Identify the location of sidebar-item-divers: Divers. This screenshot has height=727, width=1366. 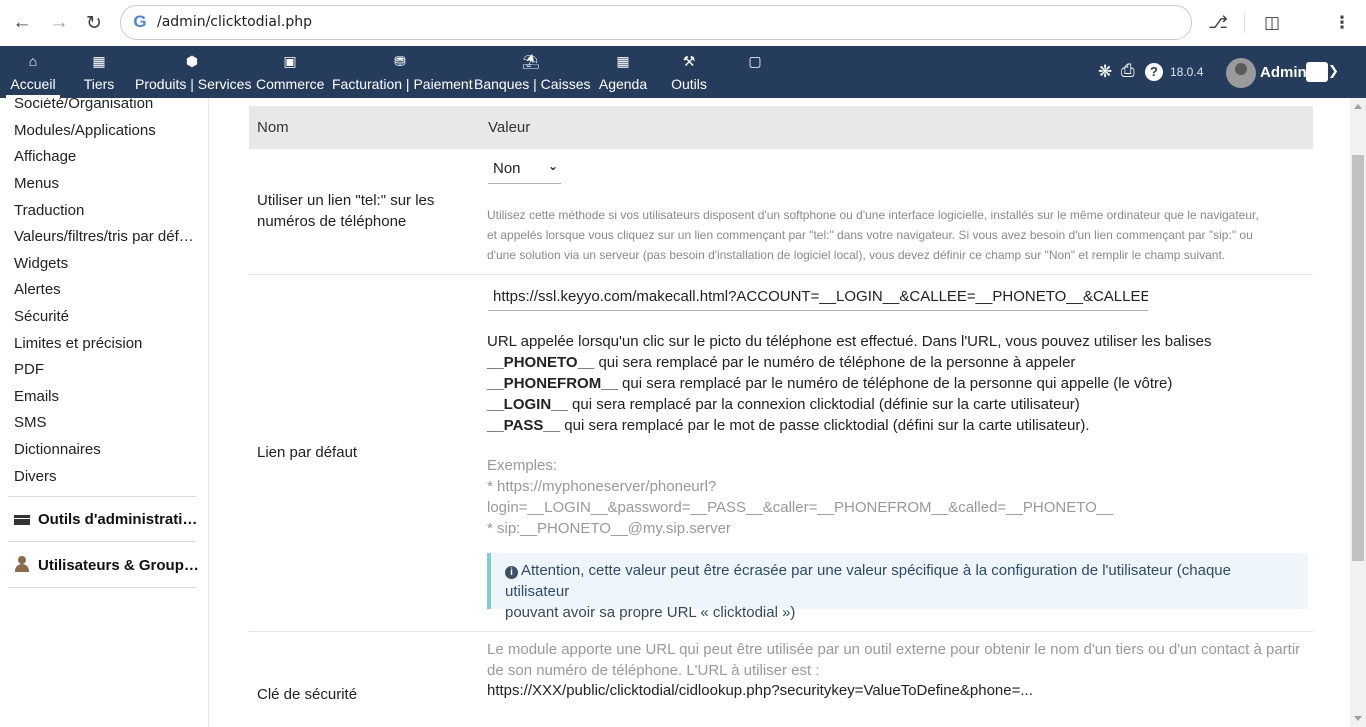
(35, 476).